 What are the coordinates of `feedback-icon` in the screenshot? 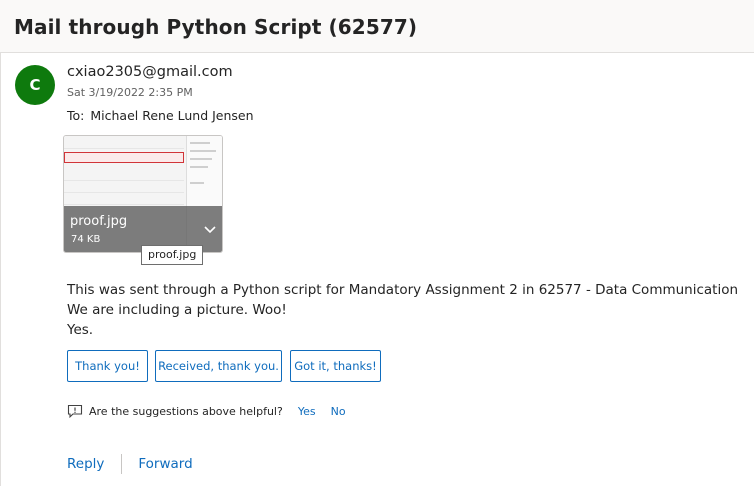 It's located at (75, 411).